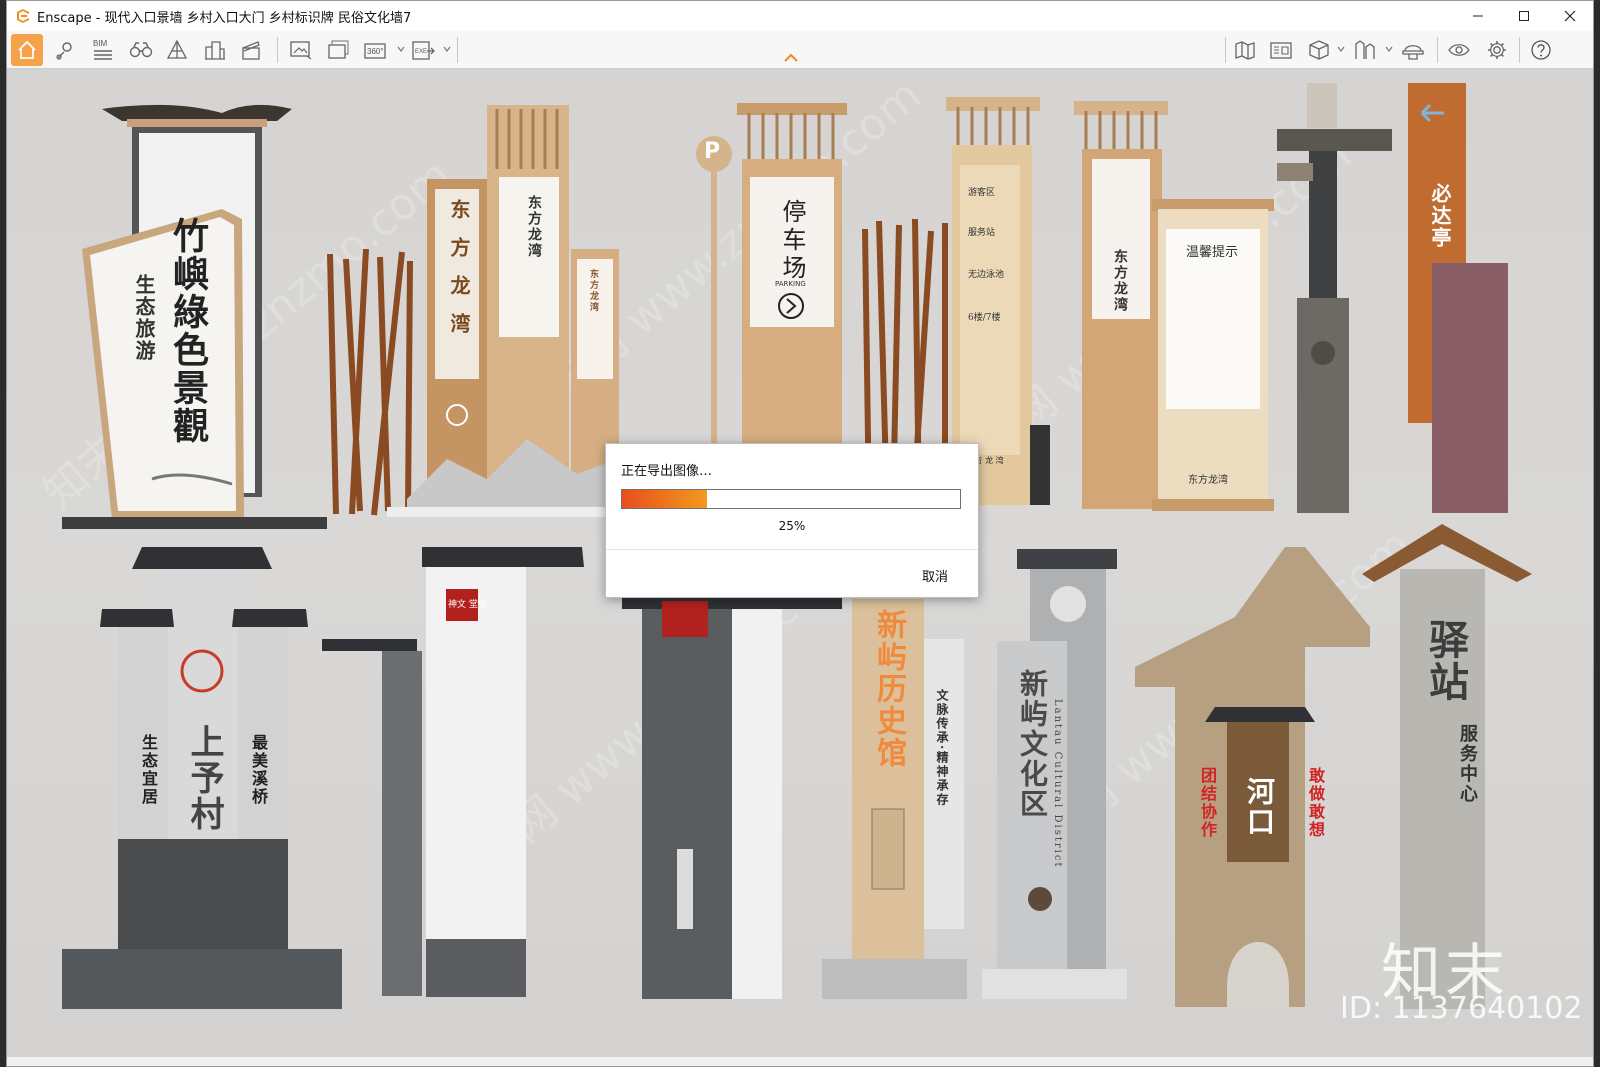  I want to click on maximize-button, so click(1524, 16).